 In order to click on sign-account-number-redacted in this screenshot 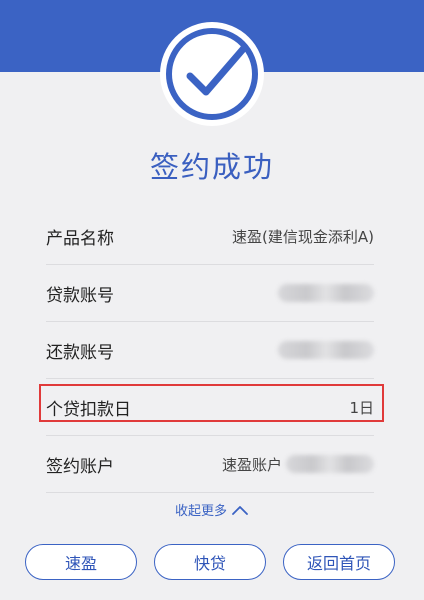, I will do `click(330, 464)`.